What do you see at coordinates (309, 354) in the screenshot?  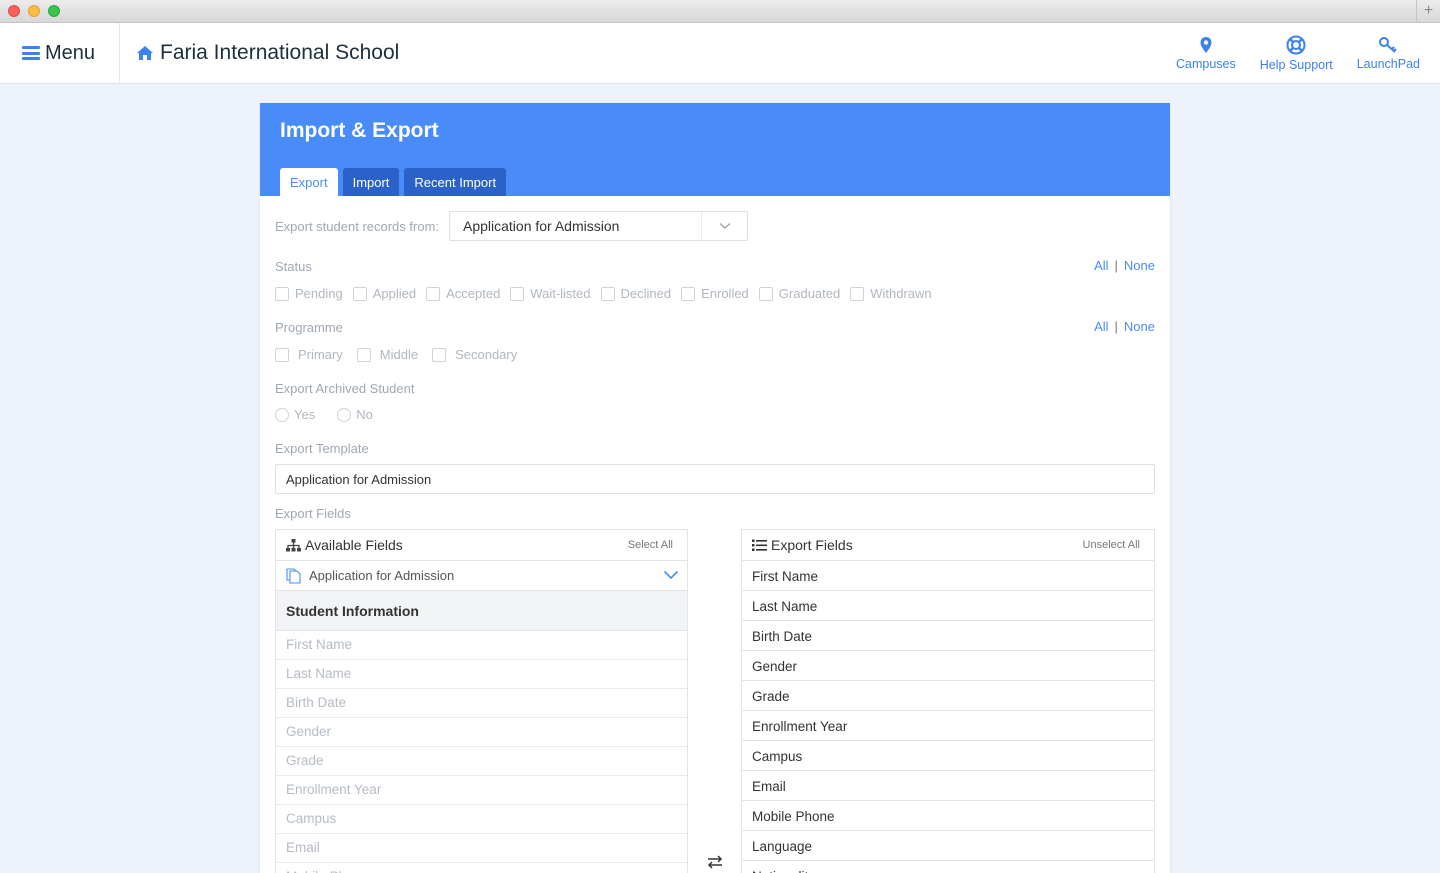 I see `programme-primary-checkbox: Primary` at bounding box center [309, 354].